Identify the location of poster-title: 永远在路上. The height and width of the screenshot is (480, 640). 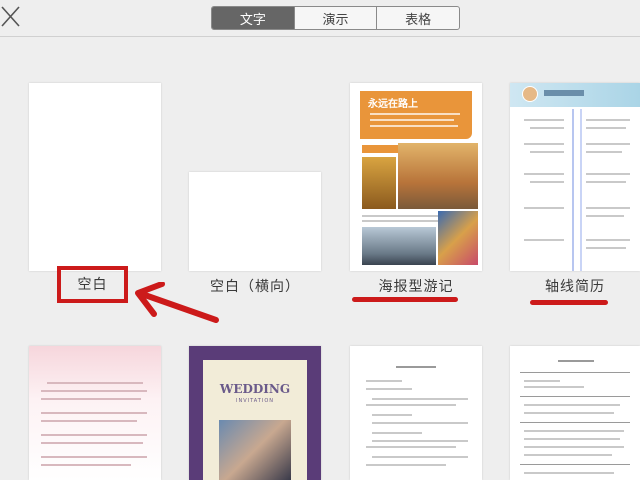
(393, 104).